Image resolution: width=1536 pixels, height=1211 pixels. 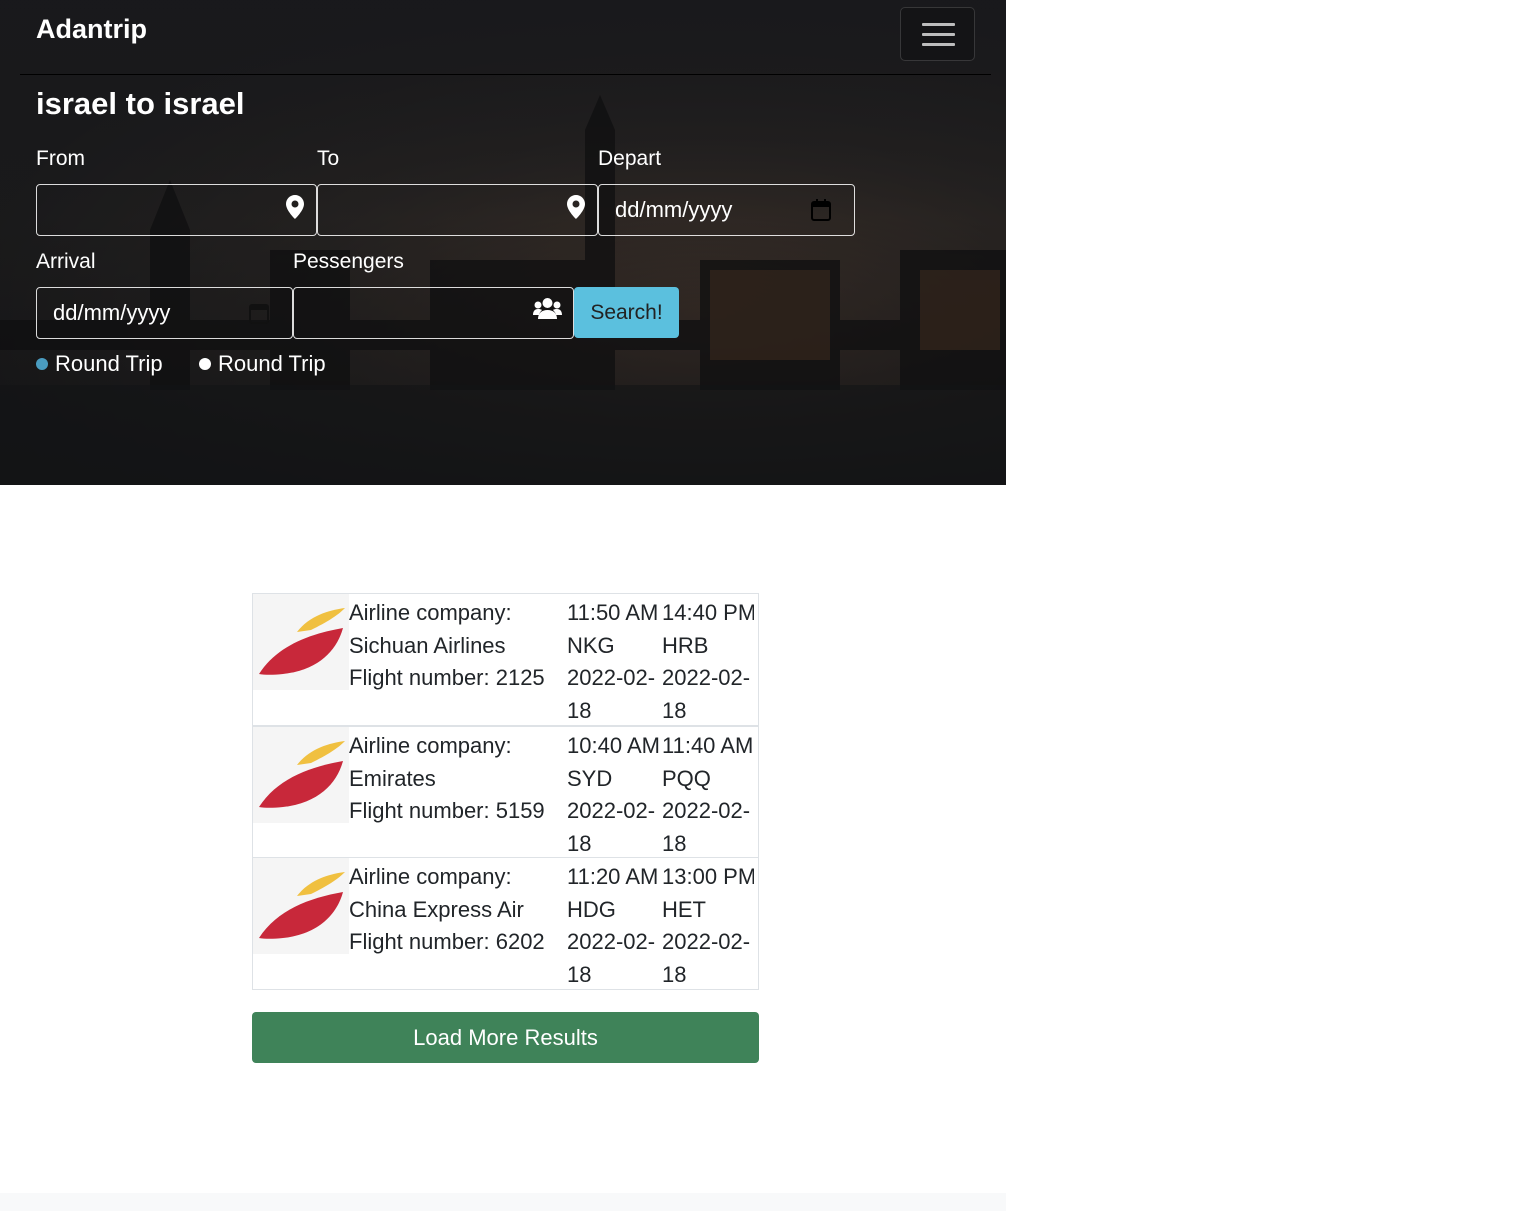 I want to click on flight-number: Flight number: 5159, so click(x=447, y=810).